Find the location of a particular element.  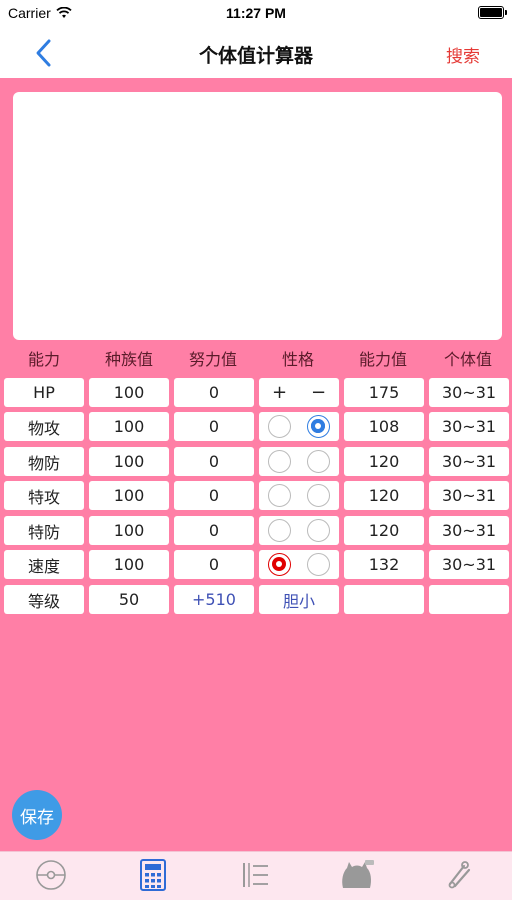

table-row: HP 100 0 + − 175 30~31 is located at coordinates (256, 392).